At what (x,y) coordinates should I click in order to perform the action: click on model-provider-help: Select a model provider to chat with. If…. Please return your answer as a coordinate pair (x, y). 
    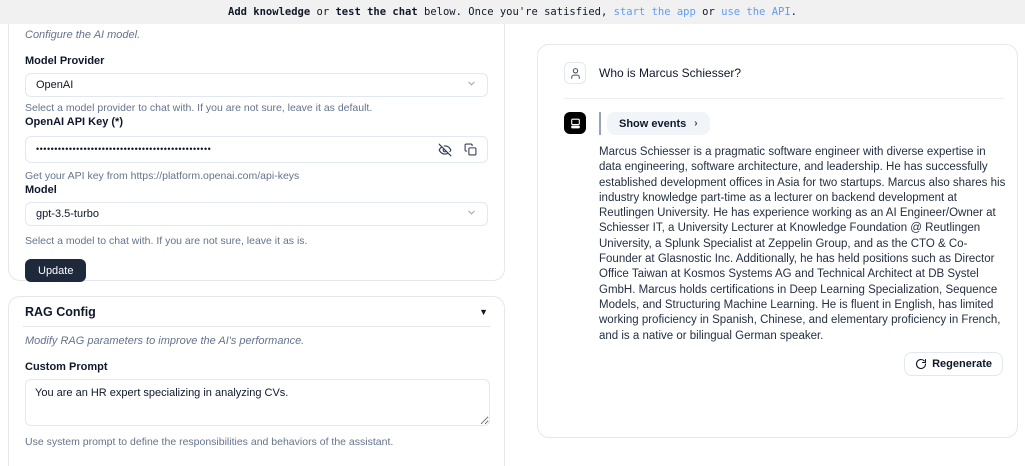
    Looking at the image, I should click on (199, 108).